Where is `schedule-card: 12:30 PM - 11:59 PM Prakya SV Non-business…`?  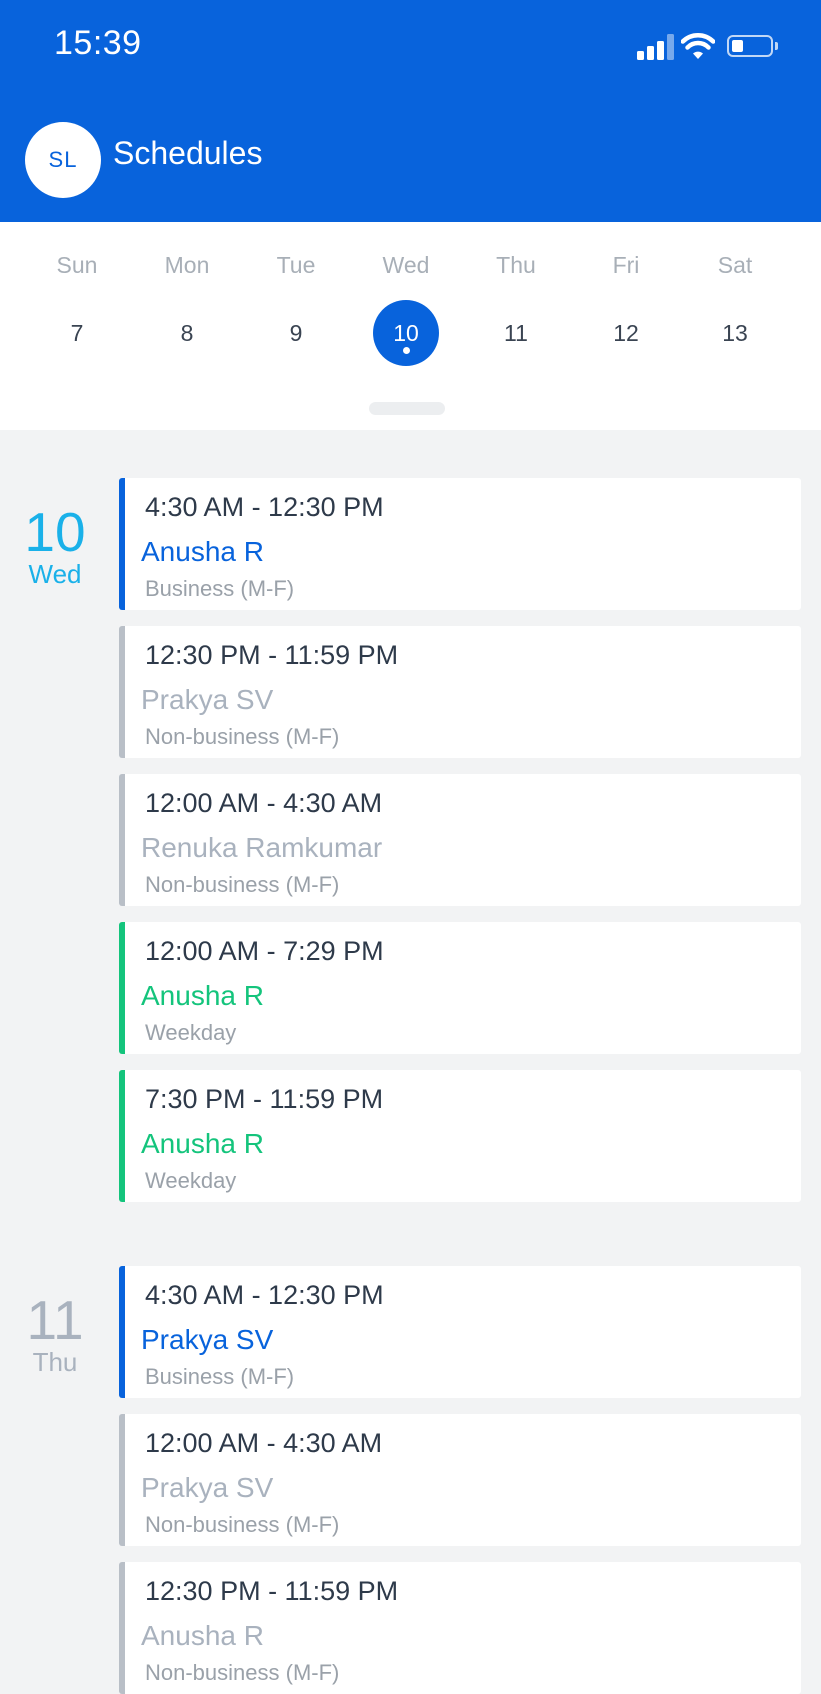
schedule-card: 12:30 PM - 11:59 PM Prakya SV Non-business… is located at coordinates (460, 692).